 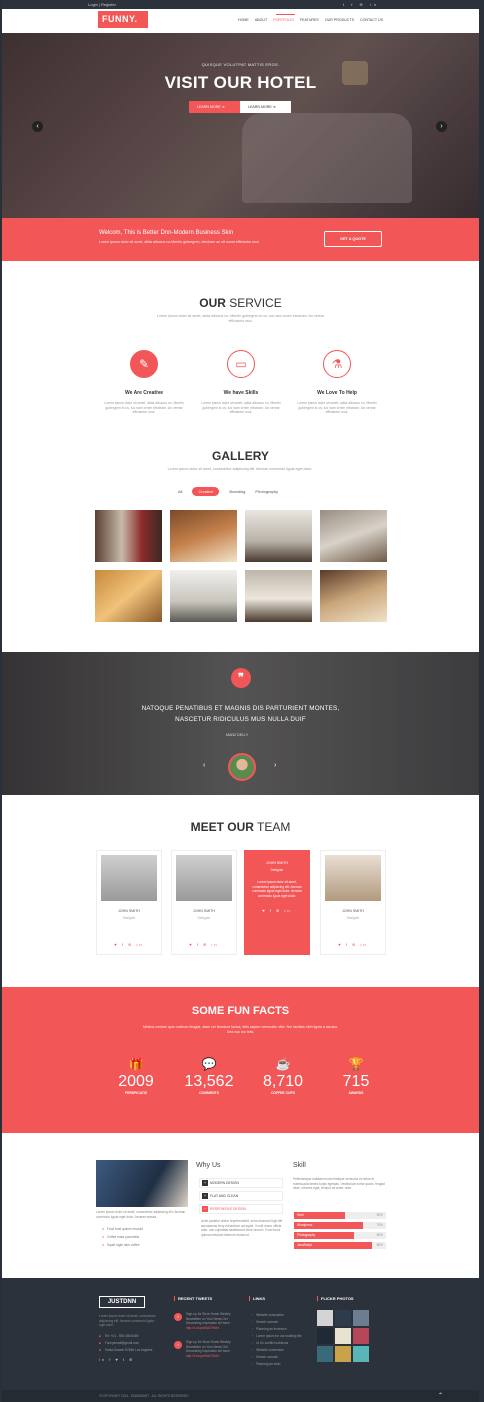 I want to click on minus-icon: −, so click(x=205, y=1209).